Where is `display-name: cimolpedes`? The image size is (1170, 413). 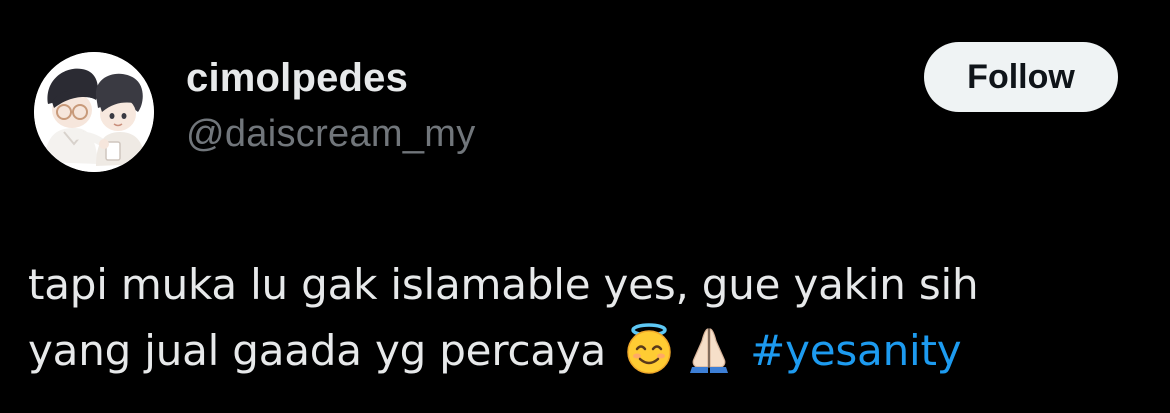 display-name: cimolpedes is located at coordinates (297, 78).